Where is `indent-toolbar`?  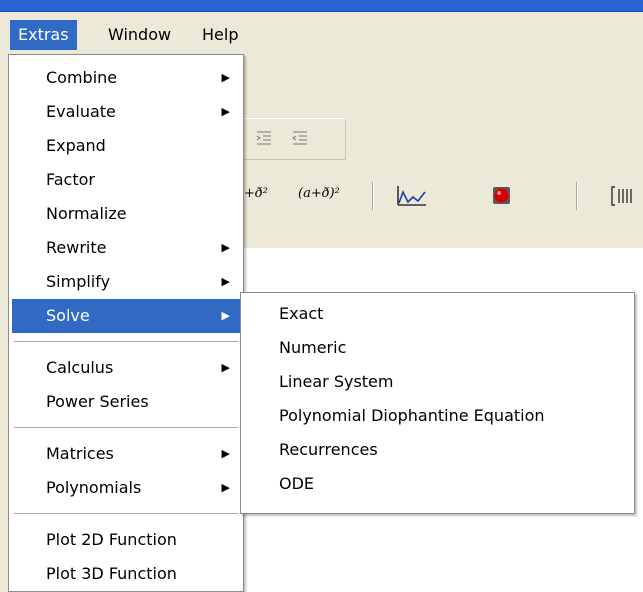 indent-toolbar is located at coordinates (293, 139).